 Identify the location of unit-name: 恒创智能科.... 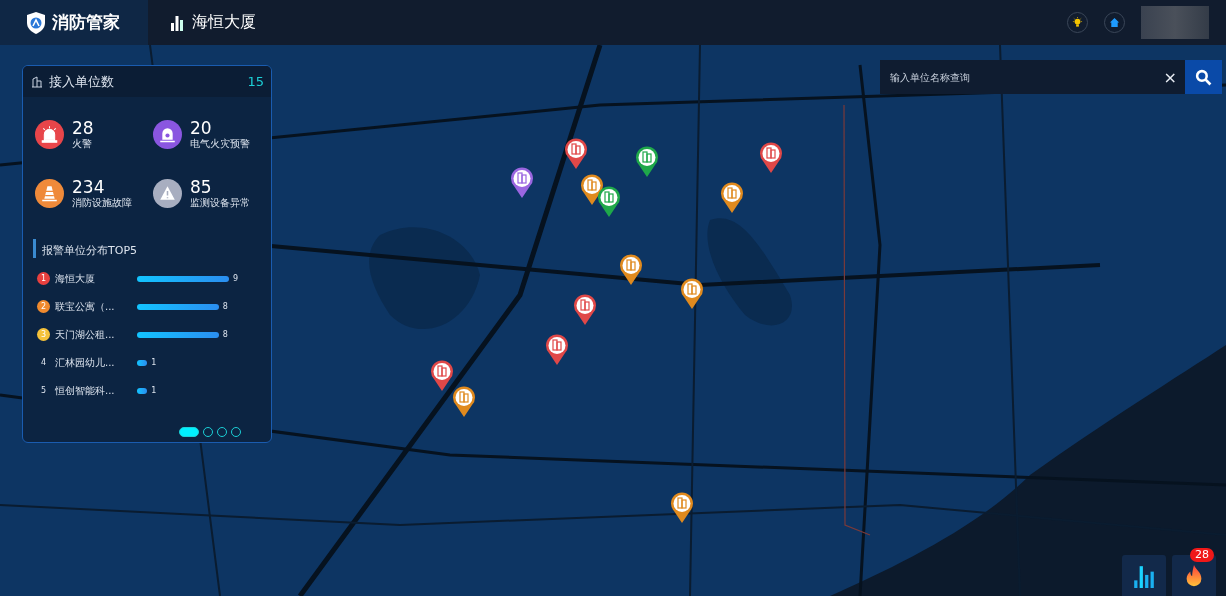
(93, 390).